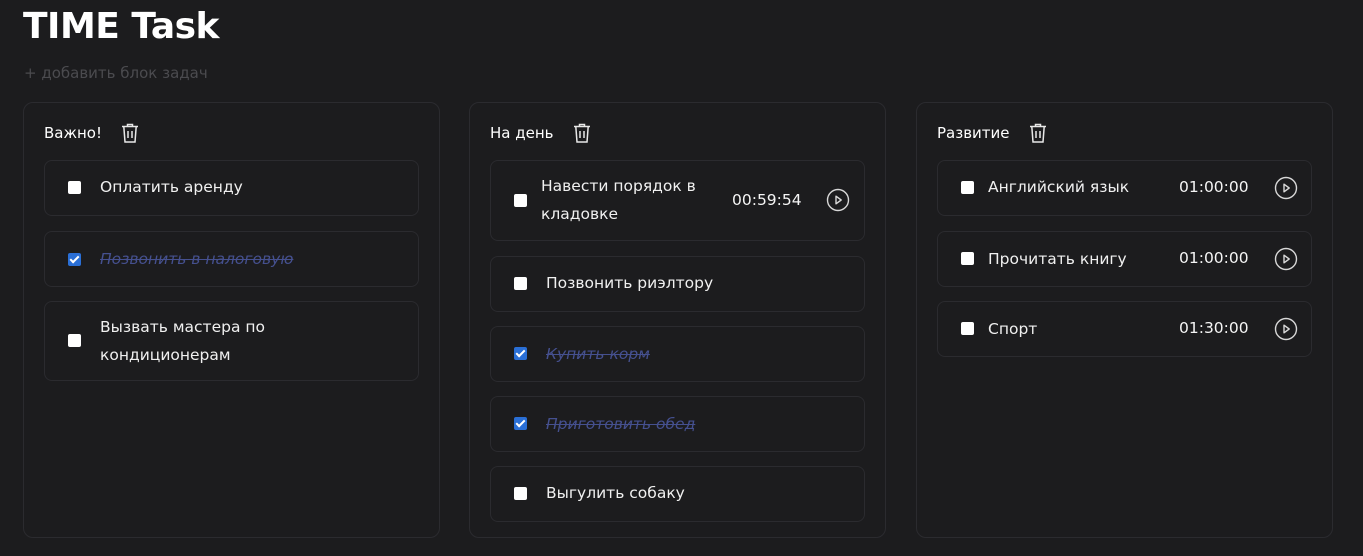  What do you see at coordinates (116, 73) in the screenshot?
I see `add-task-block-button: + добавить блок задач` at bounding box center [116, 73].